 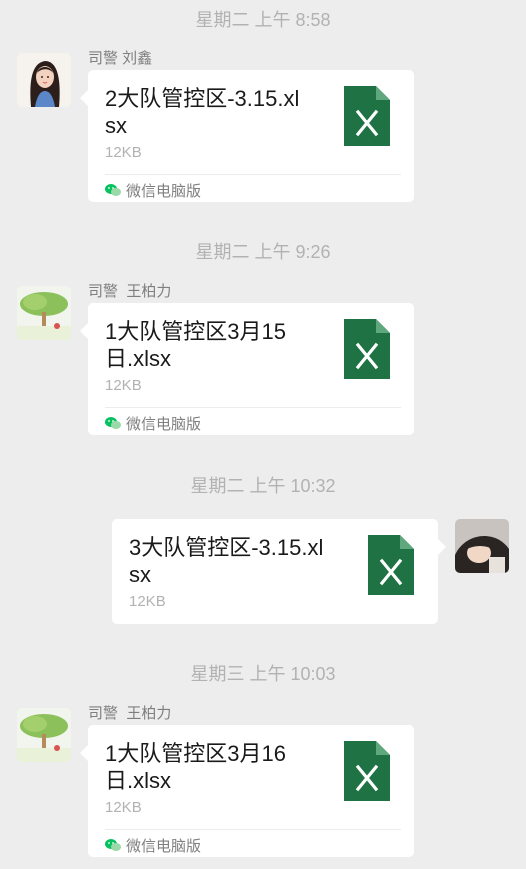 I want to click on timestamp: 星期二 上午 8:58, so click(x=263, y=20).